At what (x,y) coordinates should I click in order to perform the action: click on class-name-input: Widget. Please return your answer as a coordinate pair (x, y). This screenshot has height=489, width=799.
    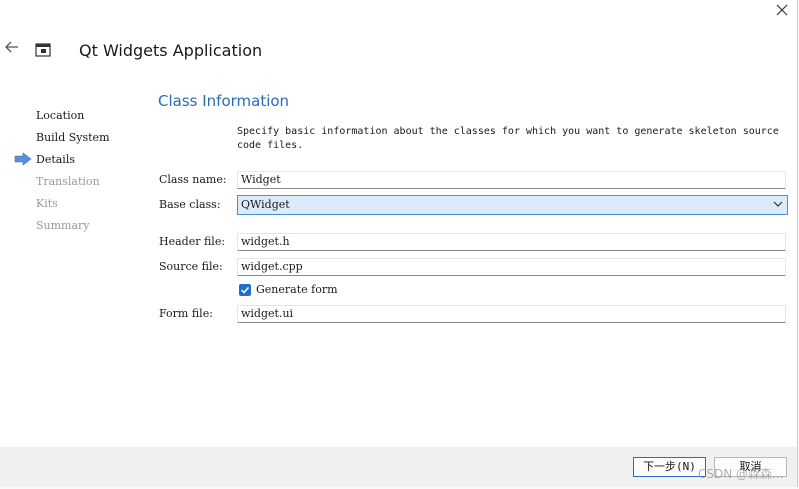
    Looking at the image, I should click on (511, 180).